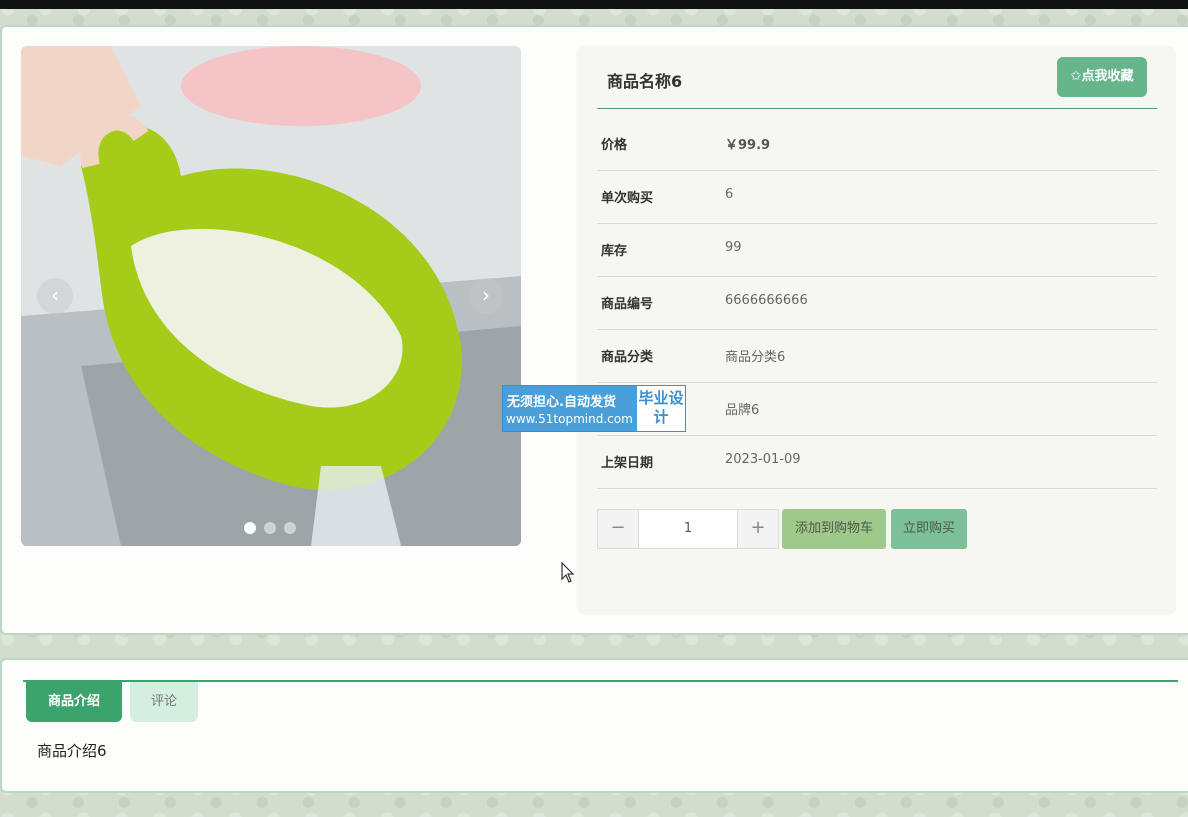 The image size is (1188, 817). I want to click on product-description: 商品介绍6, so click(72, 751).